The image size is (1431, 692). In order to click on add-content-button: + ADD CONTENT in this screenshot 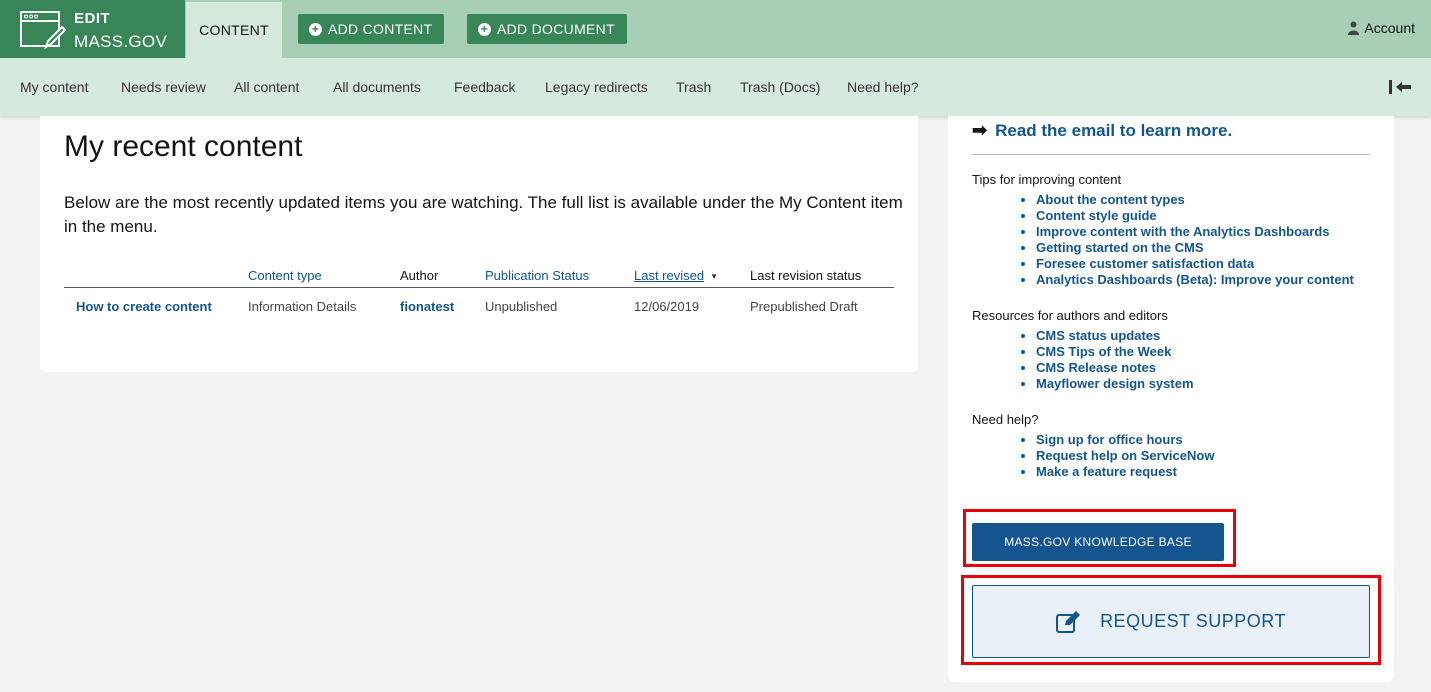, I will do `click(371, 29)`.